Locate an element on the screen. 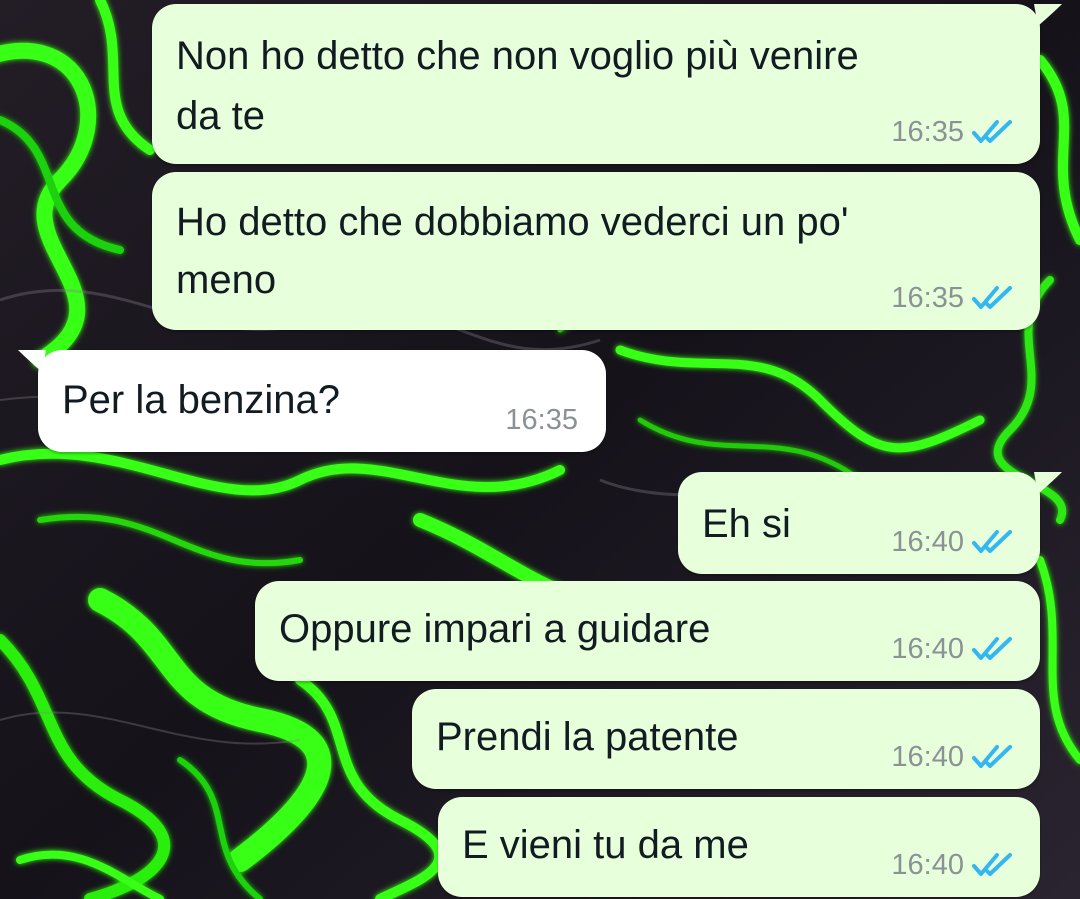  outgoing-message: Oppure impari a guidare 16:40 is located at coordinates (647, 631).